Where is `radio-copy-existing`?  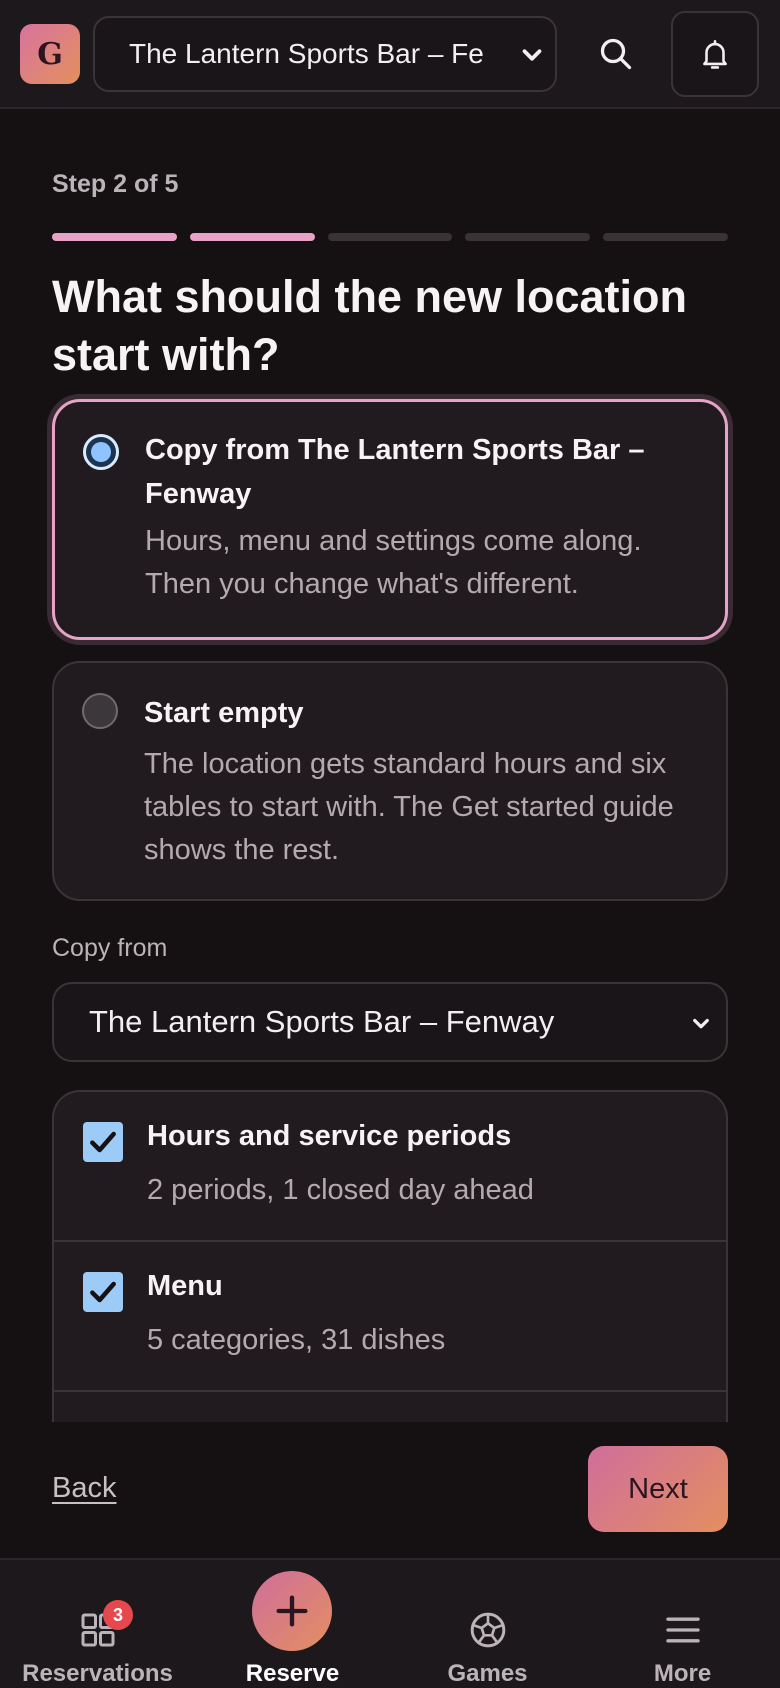 radio-copy-existing is located at coordinates (101, 452).